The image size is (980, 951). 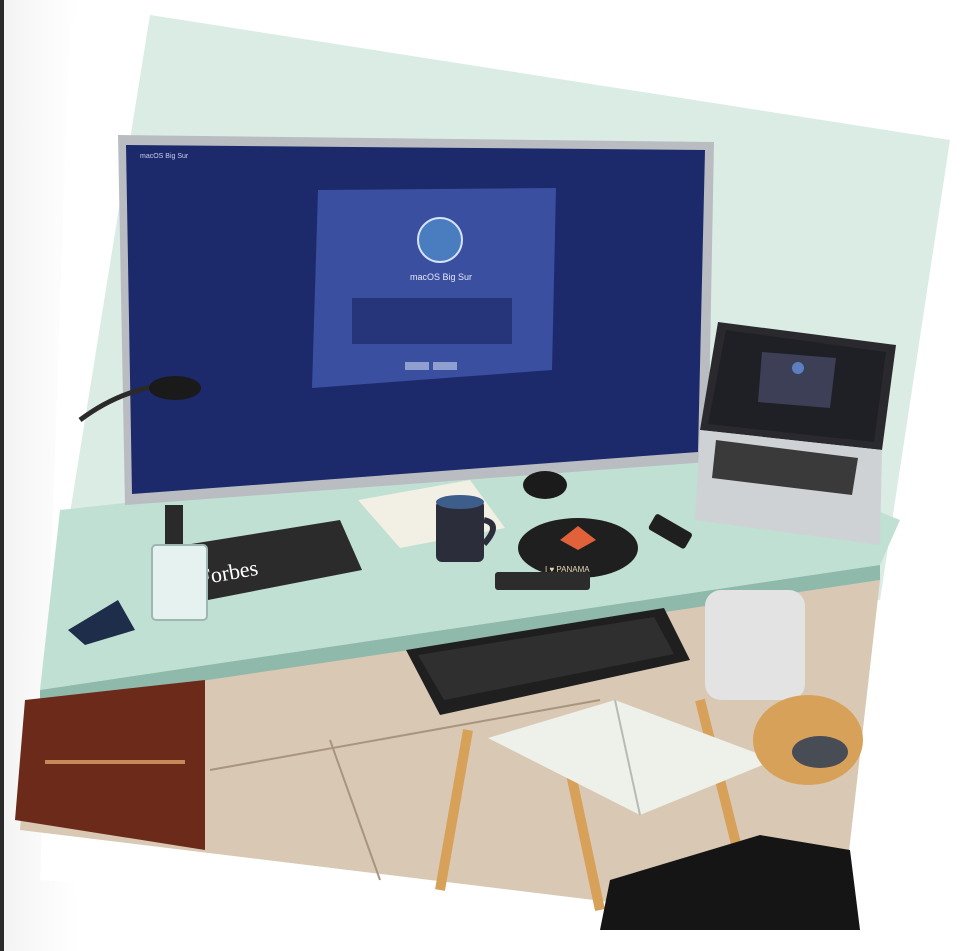 What do you see at coordinates (115, 762) in the screenshot?
I see `drawer-handle` at bounding box center [115, 762].